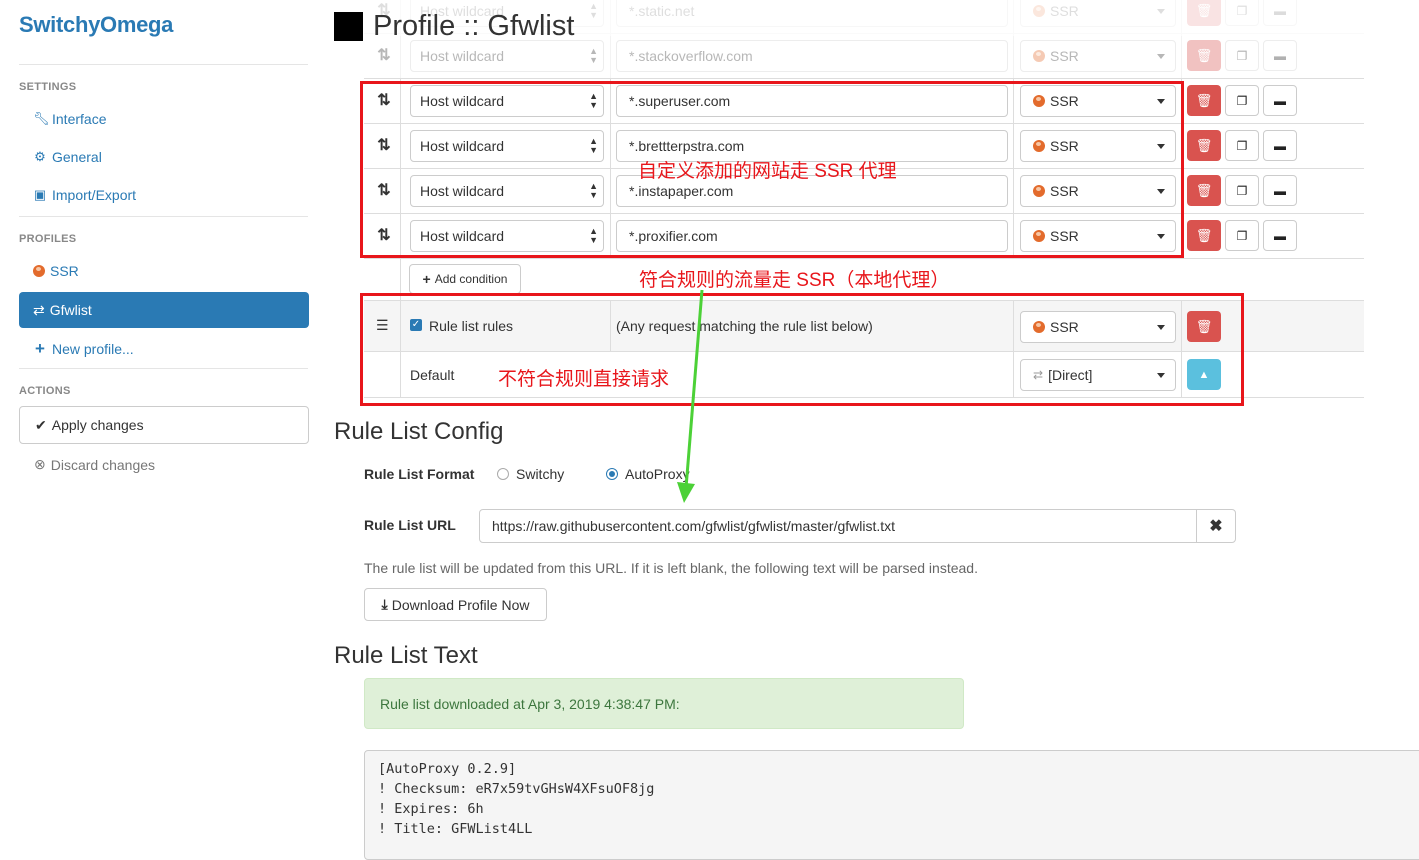 Image resolution: width=1419 pixels, height=860 pixels. Describe the element at coordinates (802, 349) in the screenshot. I see `annotation-box-rule-list` at that location.